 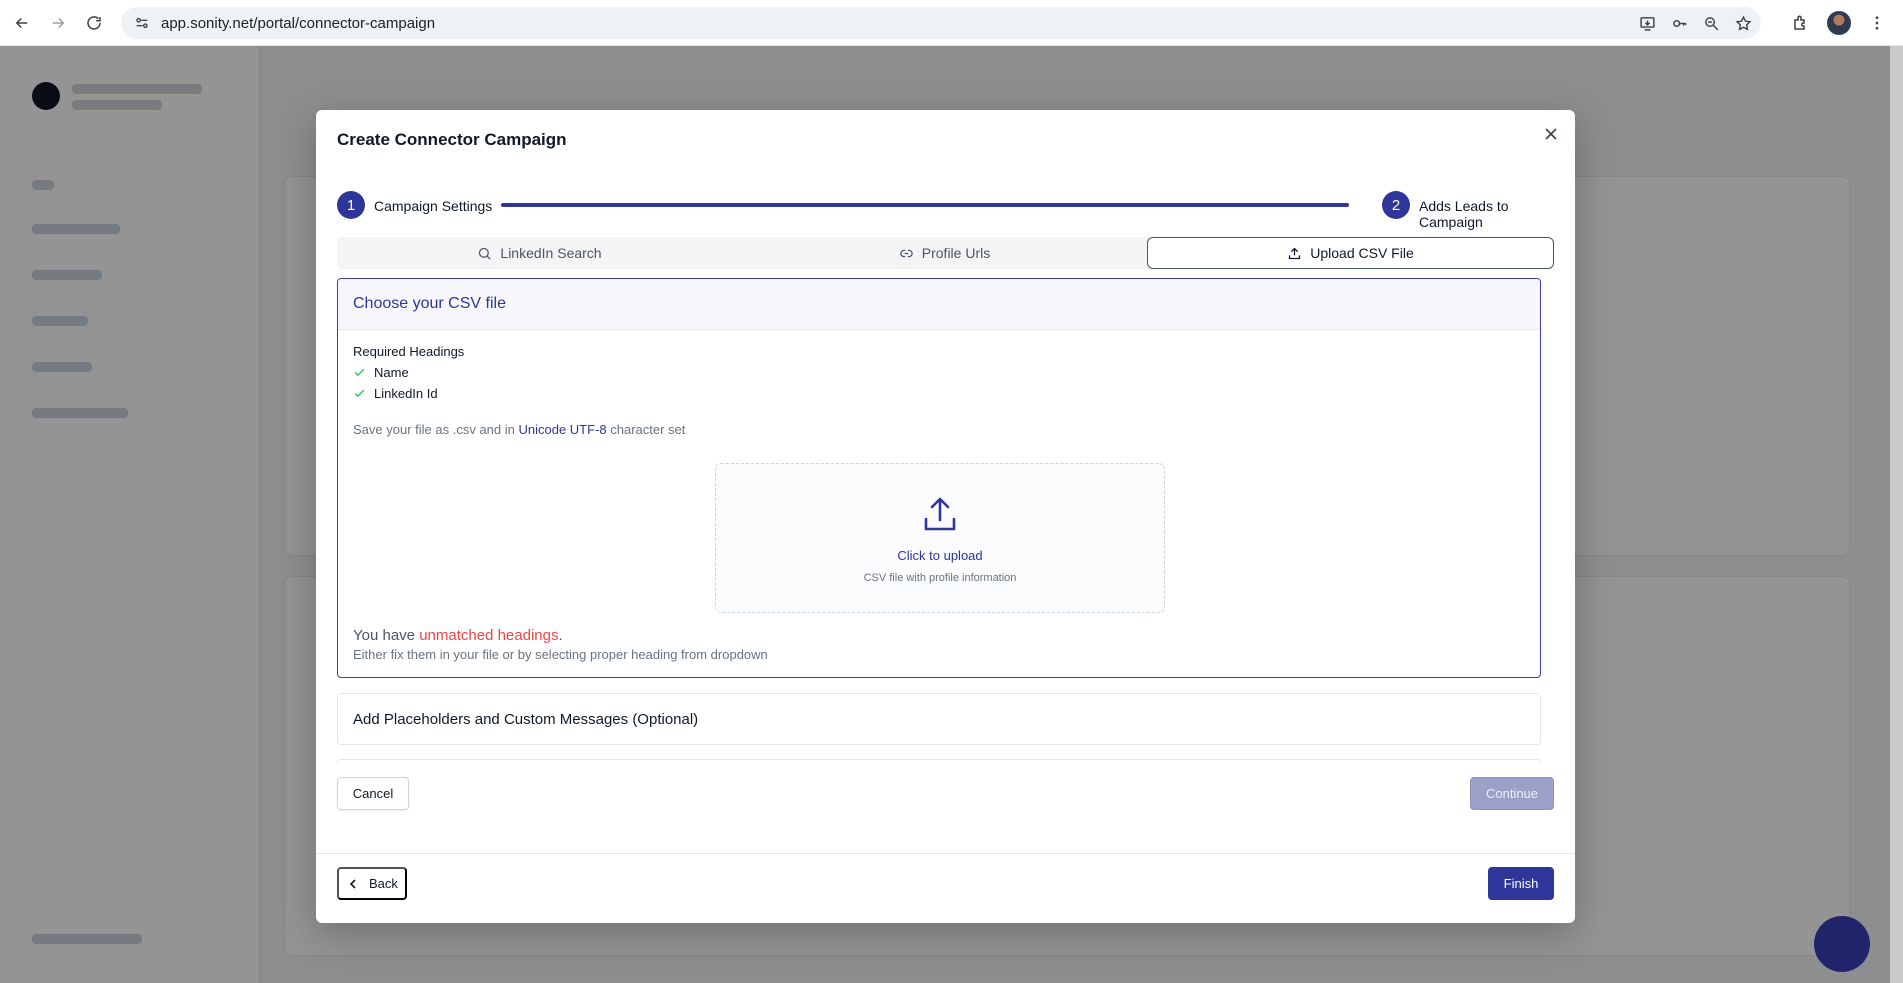 I want to click on warning-text: ., so click(x=560, y=635).